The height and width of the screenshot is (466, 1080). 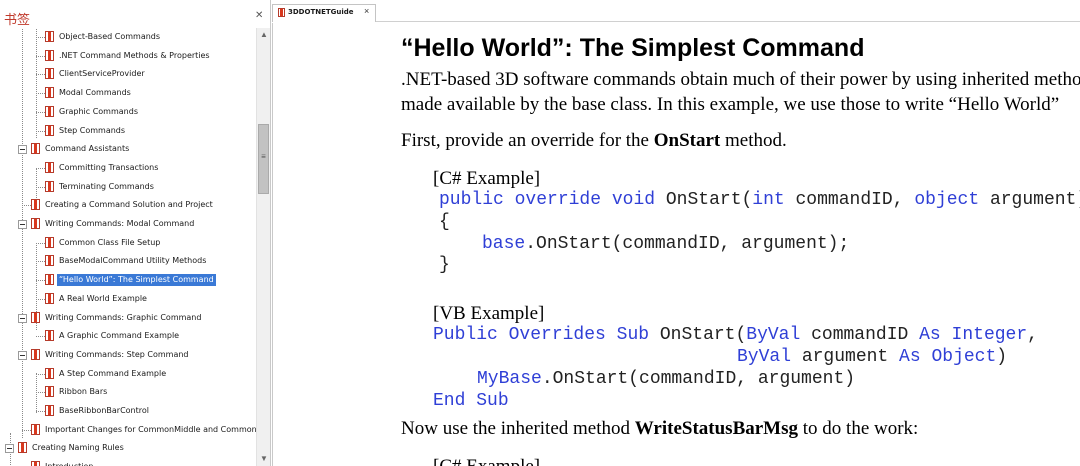 I want to click on bookmark-item: Writing Commands: Graphic Command, so click(x=128, y=318).